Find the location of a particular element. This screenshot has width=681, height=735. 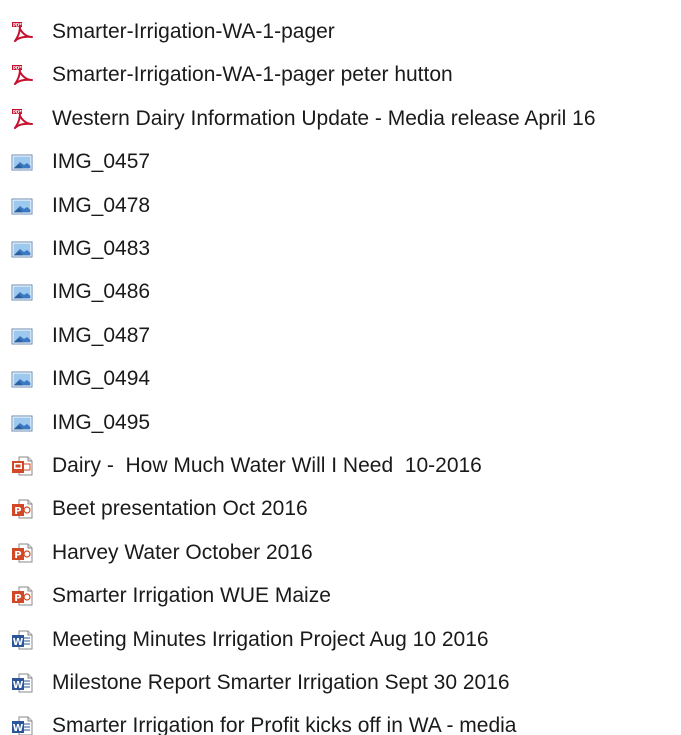

file-list-item: IMG_0494 is located at coordinates (340, 379).